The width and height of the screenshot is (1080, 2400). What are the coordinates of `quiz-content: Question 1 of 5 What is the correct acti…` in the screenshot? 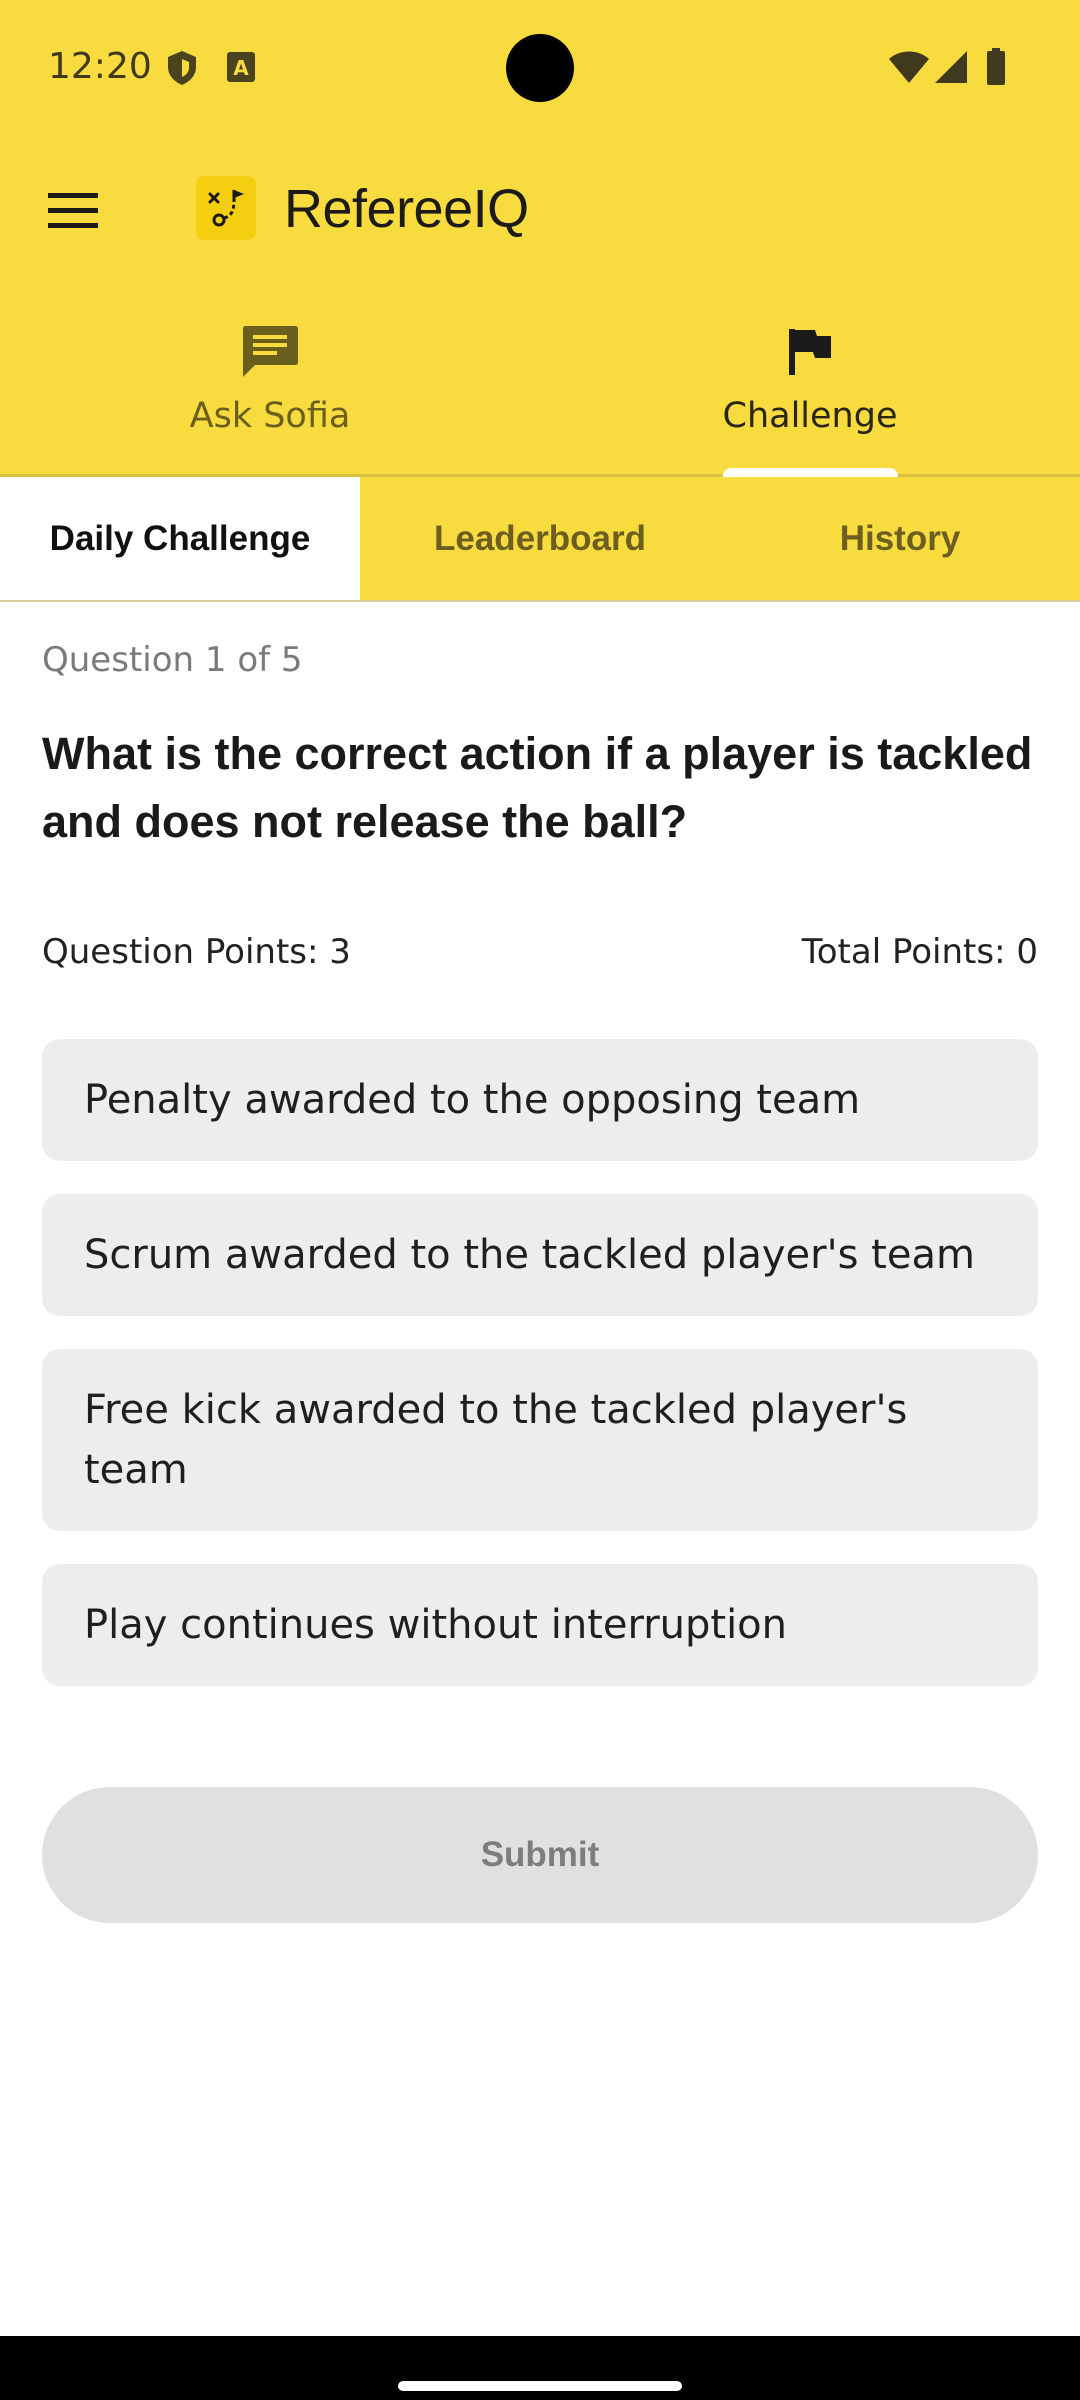 It's located at (540, 806).